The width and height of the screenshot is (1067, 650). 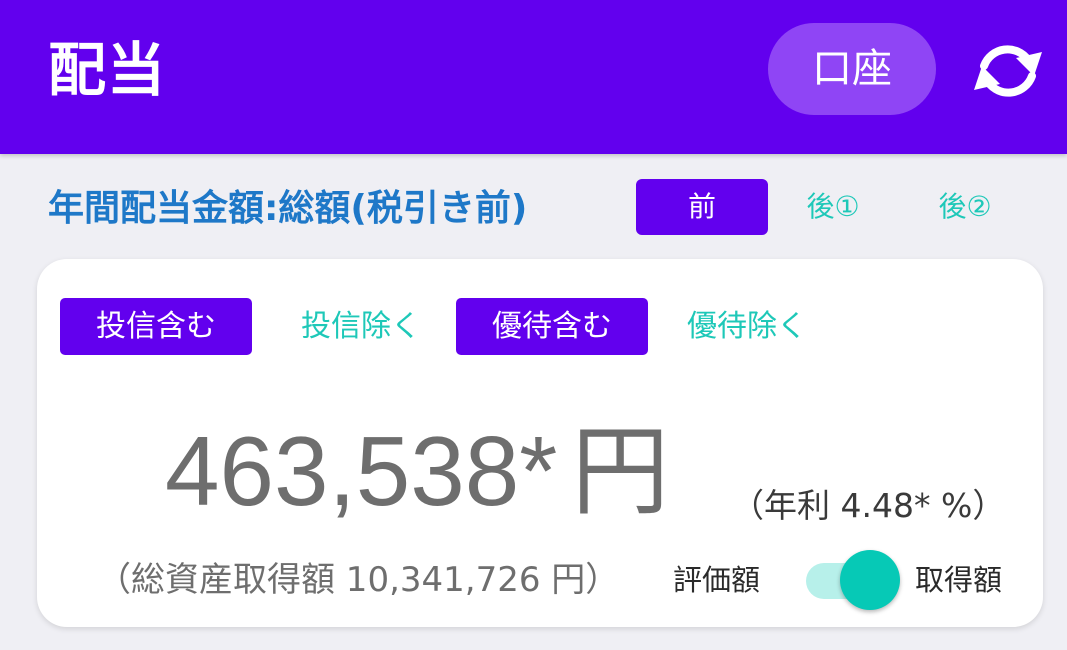 I want to click on filter-include-funds: 投信含む, so click(x=156, y=326).